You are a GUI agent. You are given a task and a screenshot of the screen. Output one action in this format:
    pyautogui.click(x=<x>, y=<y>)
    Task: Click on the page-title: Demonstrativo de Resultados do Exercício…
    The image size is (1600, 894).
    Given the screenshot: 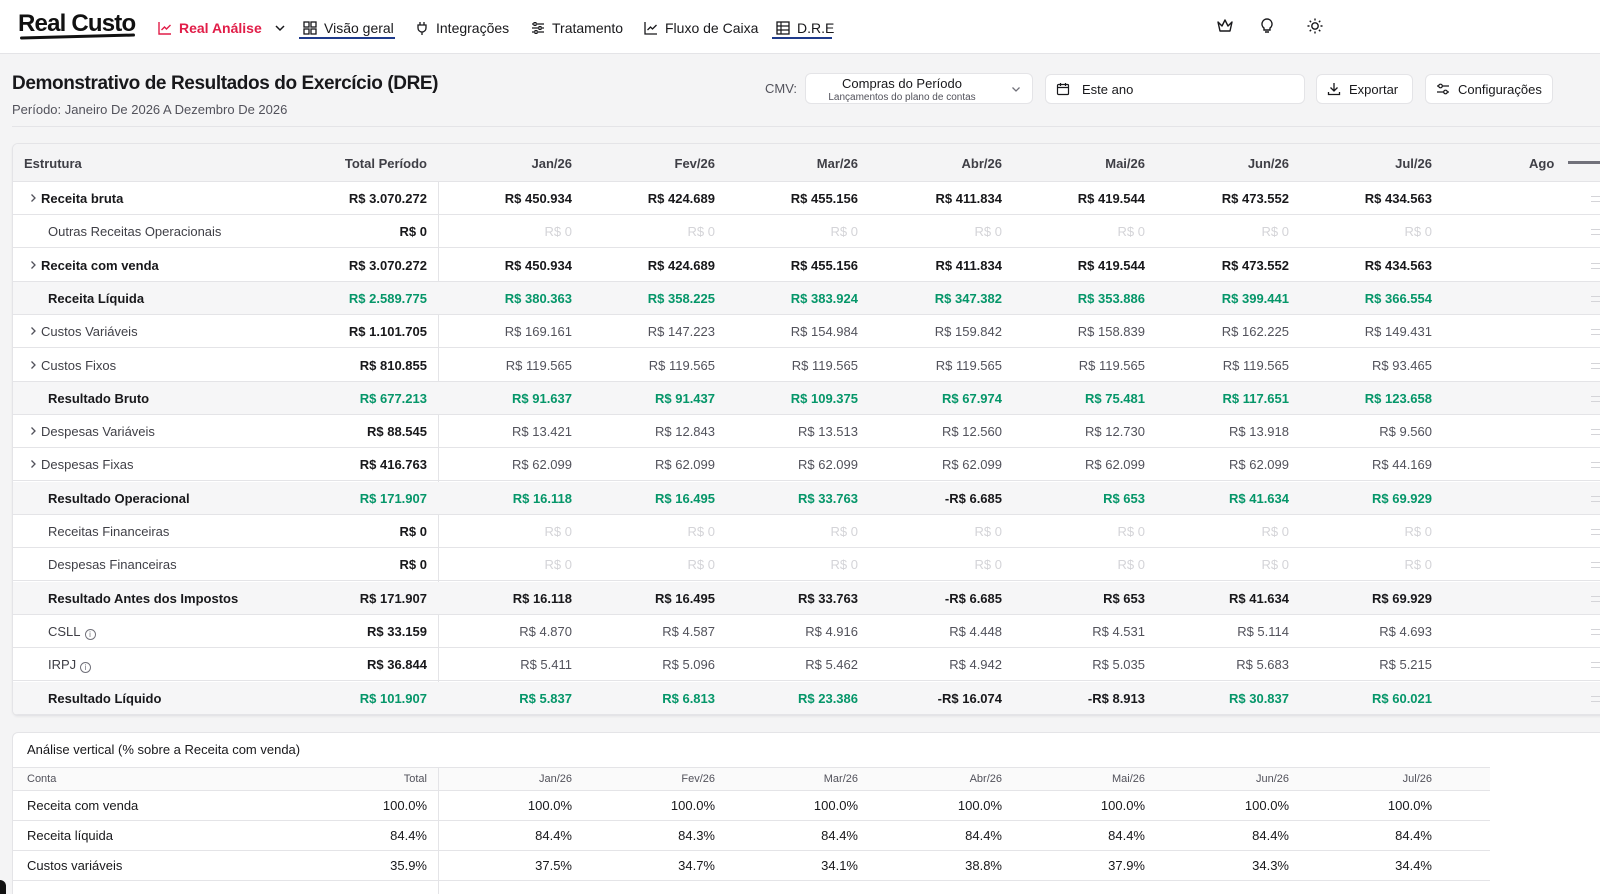 What is the action you would take?
    pyautogui.click(x=225, y=83)
    